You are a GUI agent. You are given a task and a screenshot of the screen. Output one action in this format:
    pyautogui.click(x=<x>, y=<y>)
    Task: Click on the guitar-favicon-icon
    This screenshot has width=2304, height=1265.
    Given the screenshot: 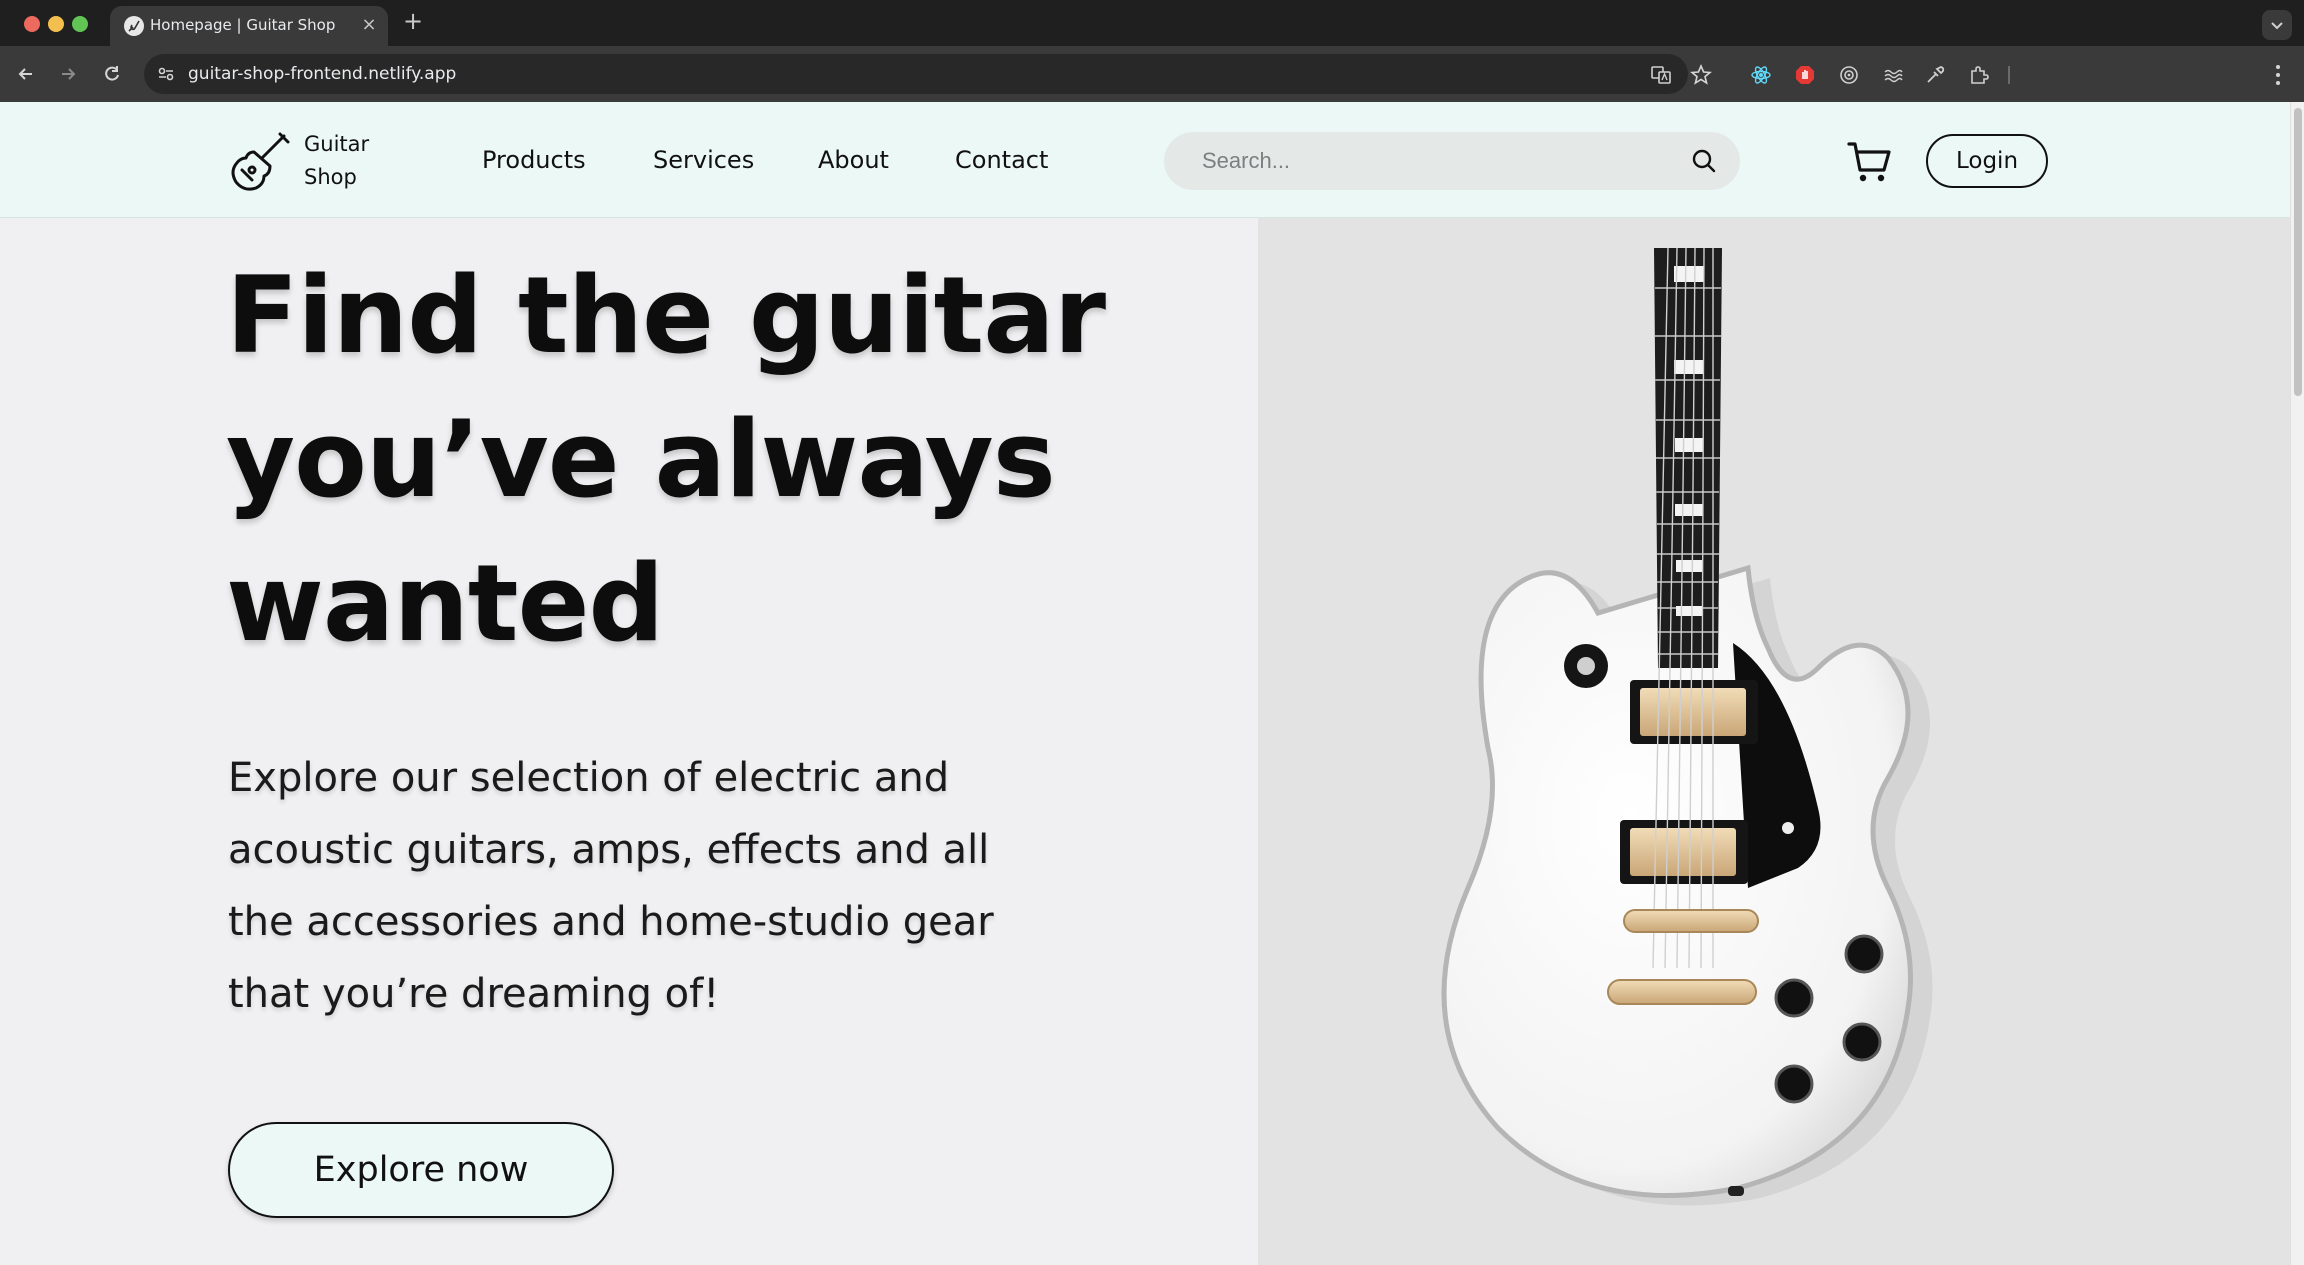 What is the action you would take?
    pyautogui.click(x=134, y=26)
    